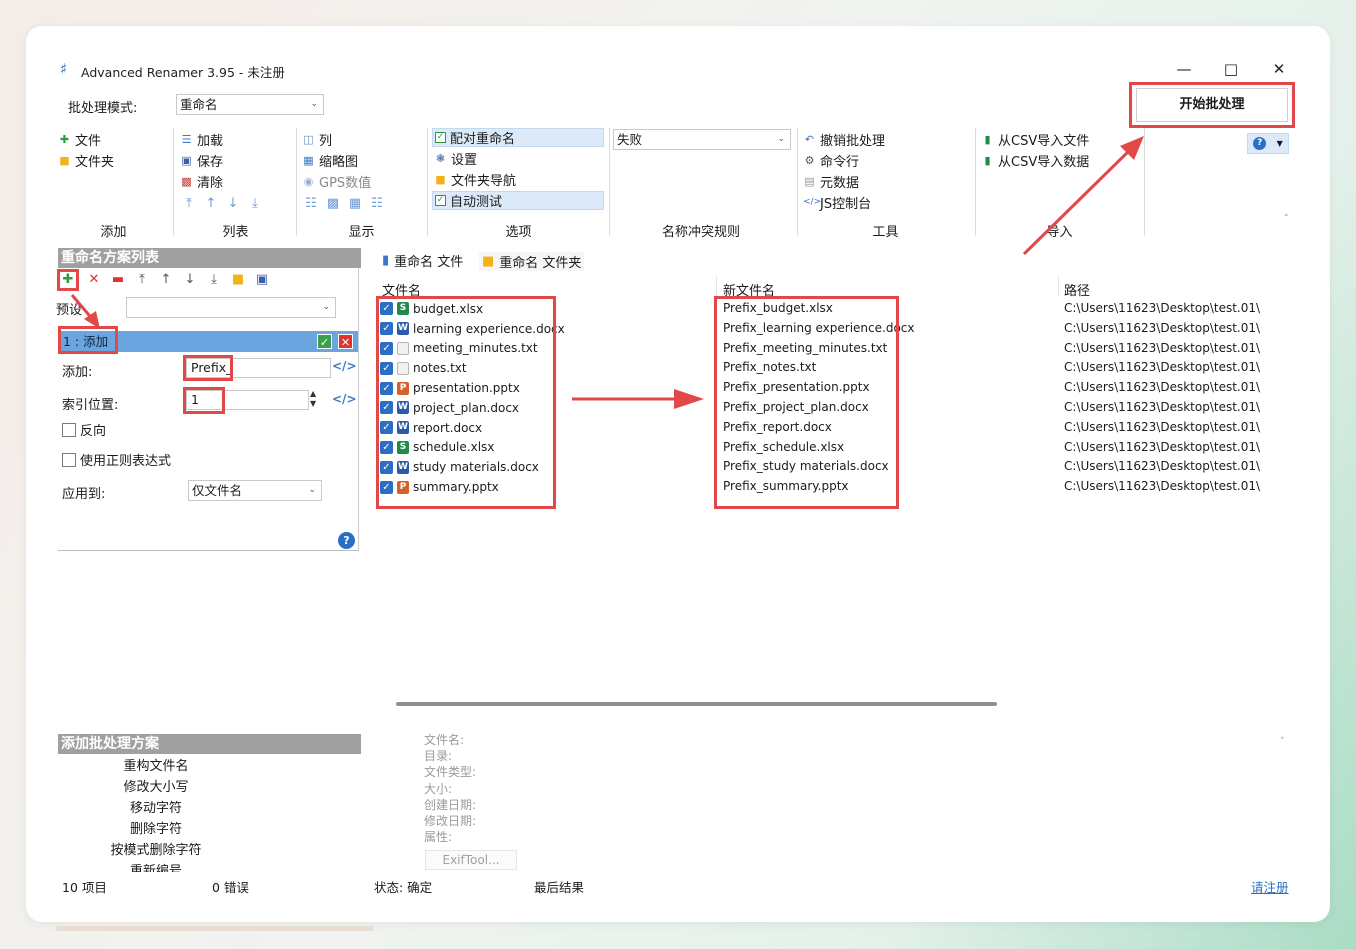  I want to click on metadata-button: ▤ 元数据, so click(844, 181).